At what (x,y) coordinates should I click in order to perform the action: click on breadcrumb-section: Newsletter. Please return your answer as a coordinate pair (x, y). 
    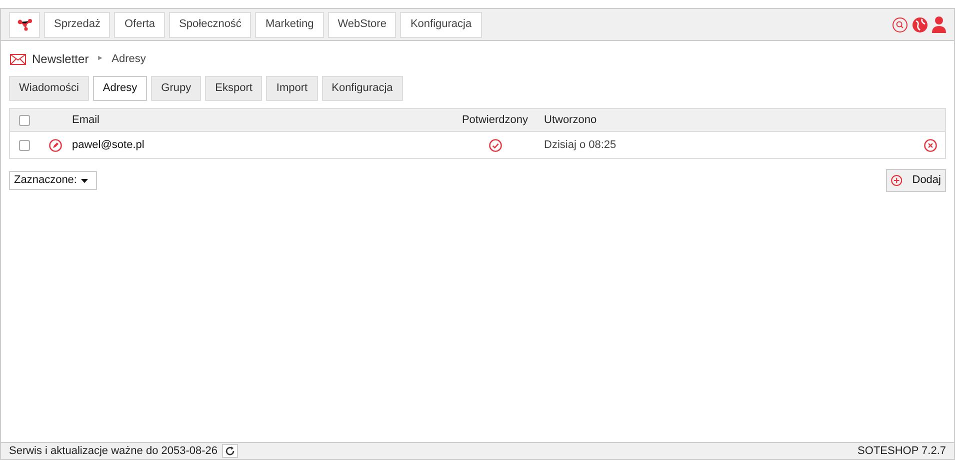
    Looking at the image, I should click on (60, 59).